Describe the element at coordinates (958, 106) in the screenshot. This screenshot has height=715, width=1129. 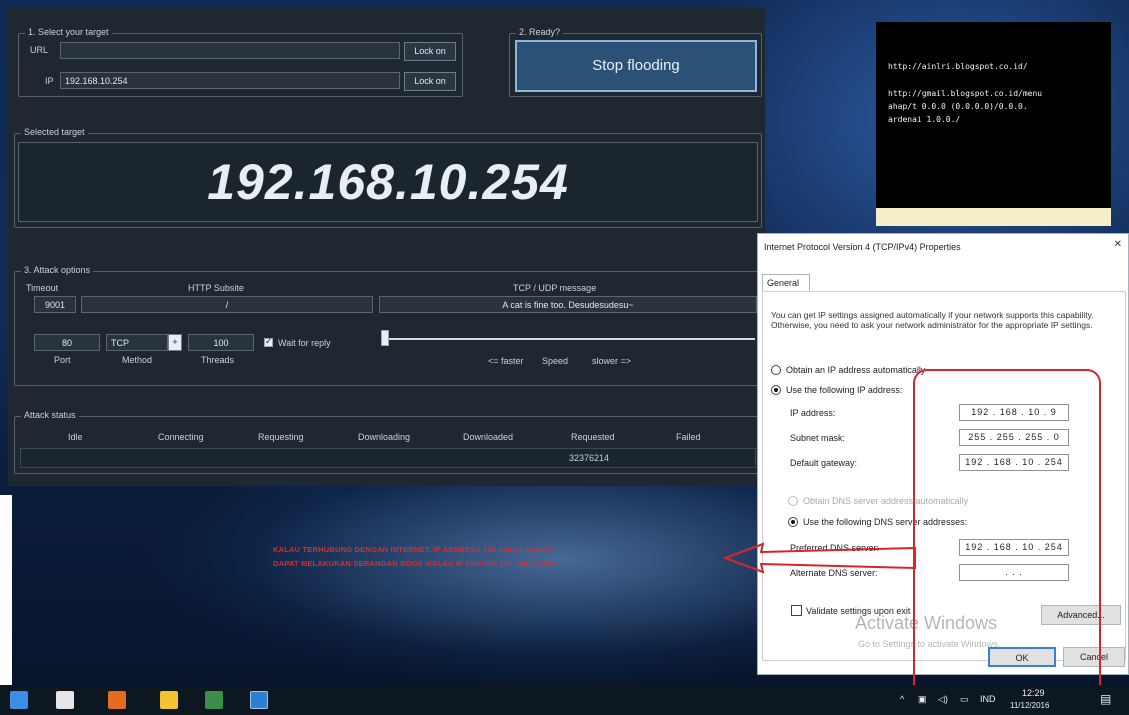
I see `cmd-line: ahap/t 0.0.0 (0.0.0.0)/0.0.0.` at that location.